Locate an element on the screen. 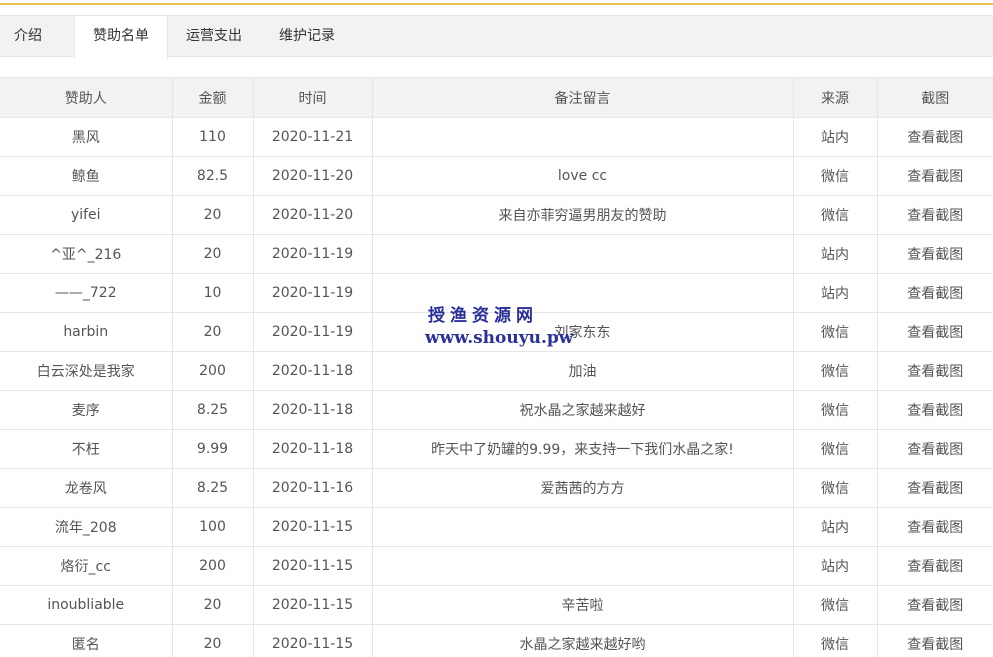 Image resolution: width=993 pixels, height=657 pixels. cell-amount: 9.99 is located at coordinates (212, 449).